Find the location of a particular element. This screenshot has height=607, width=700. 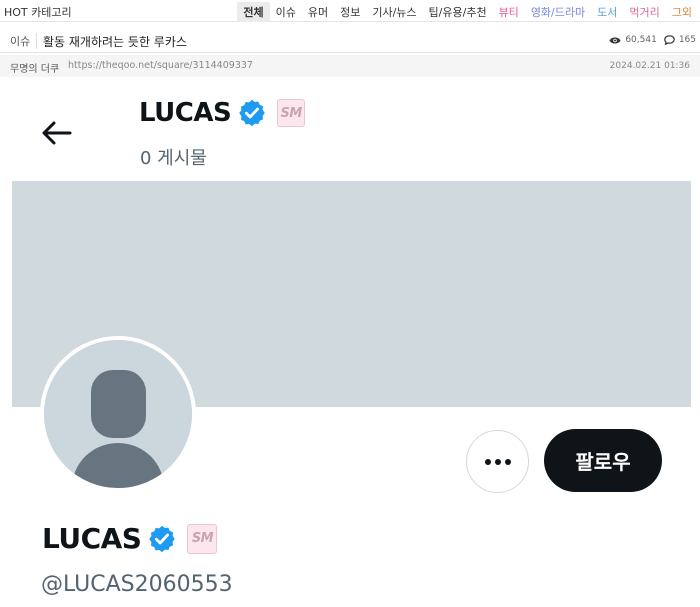

post-date: 2024.02.21 01:36 is located at coordinates (649, 66).